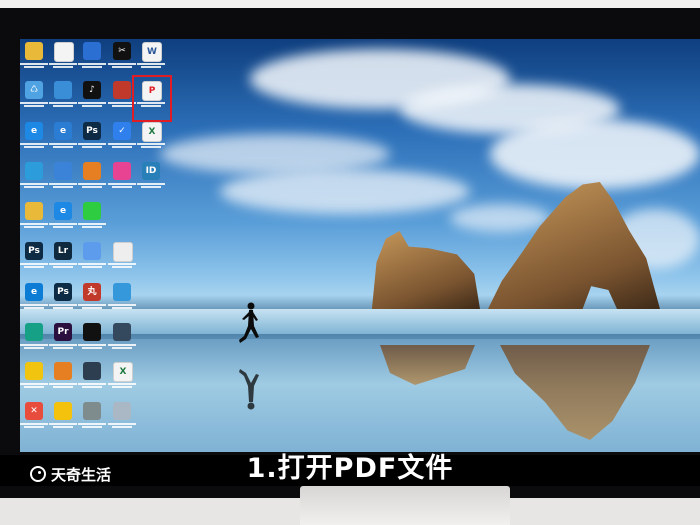  I want to click on app-snow-icon, so click(122, 411).